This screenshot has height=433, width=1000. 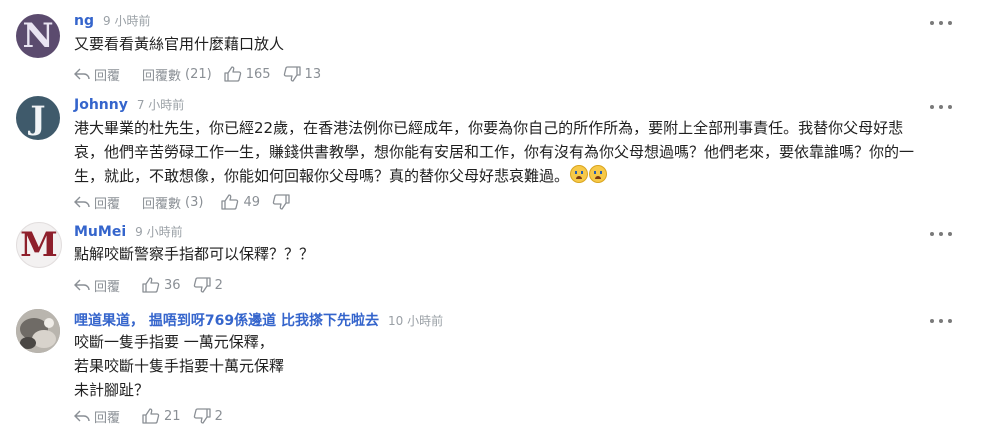 I want to click on comment-header: MuMei 9 小時前, so click(x=128, y=232).